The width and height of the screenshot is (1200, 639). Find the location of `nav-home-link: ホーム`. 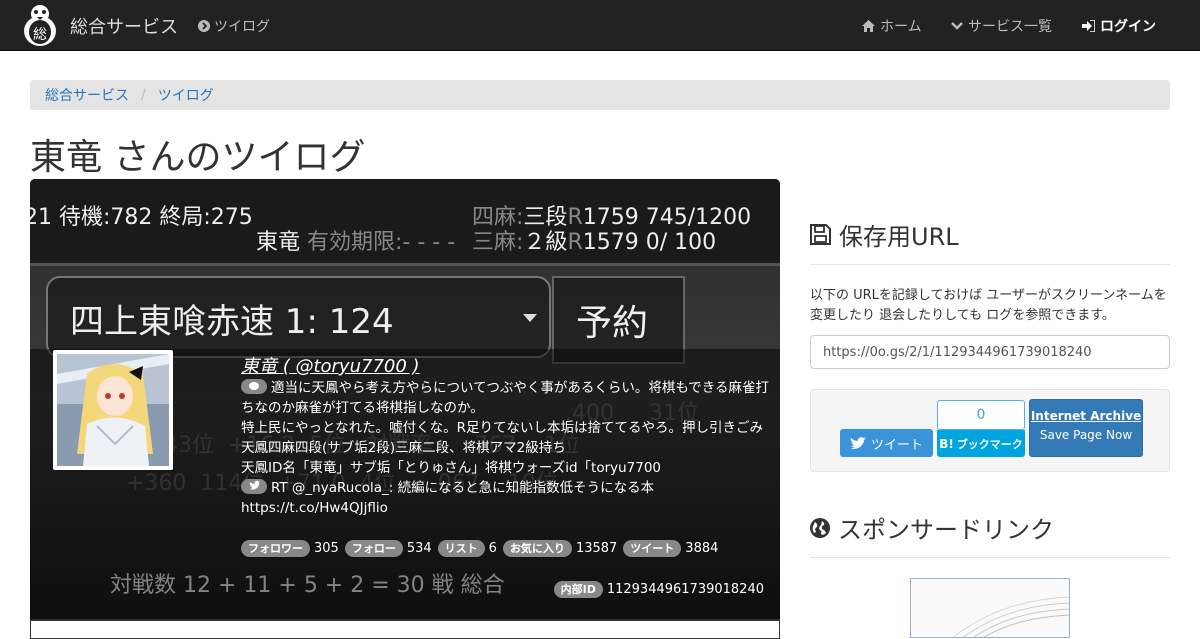

nav-home-link: ホーム is located at coordinates (892, 26).